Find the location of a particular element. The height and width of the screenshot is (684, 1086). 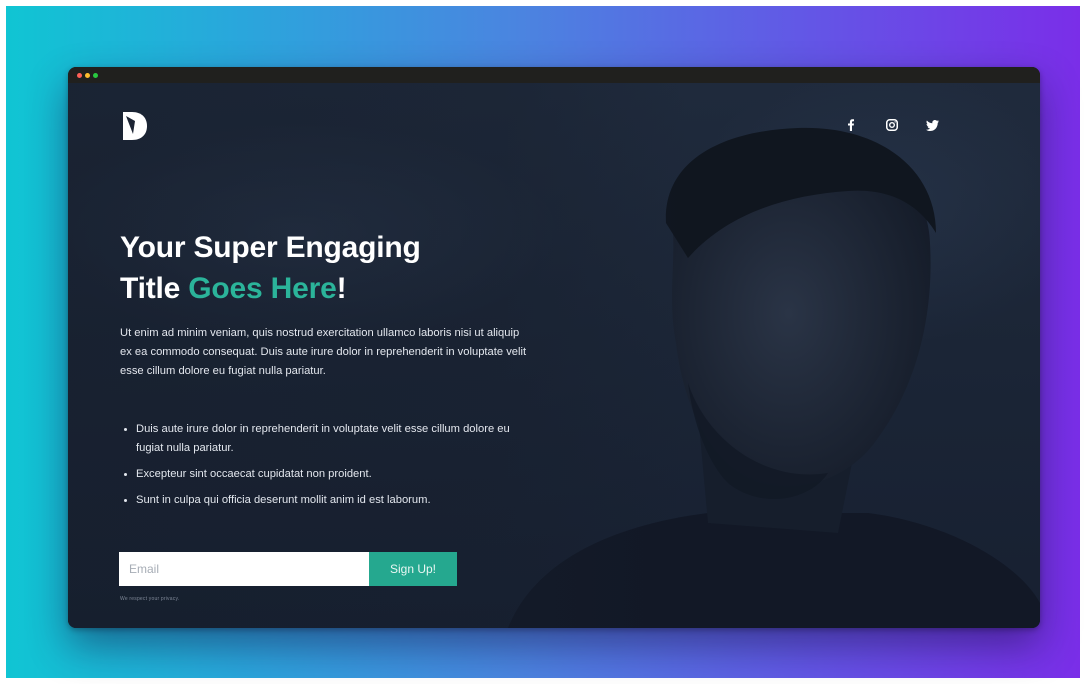

facebook-icon is located at coordinates (851, 125).